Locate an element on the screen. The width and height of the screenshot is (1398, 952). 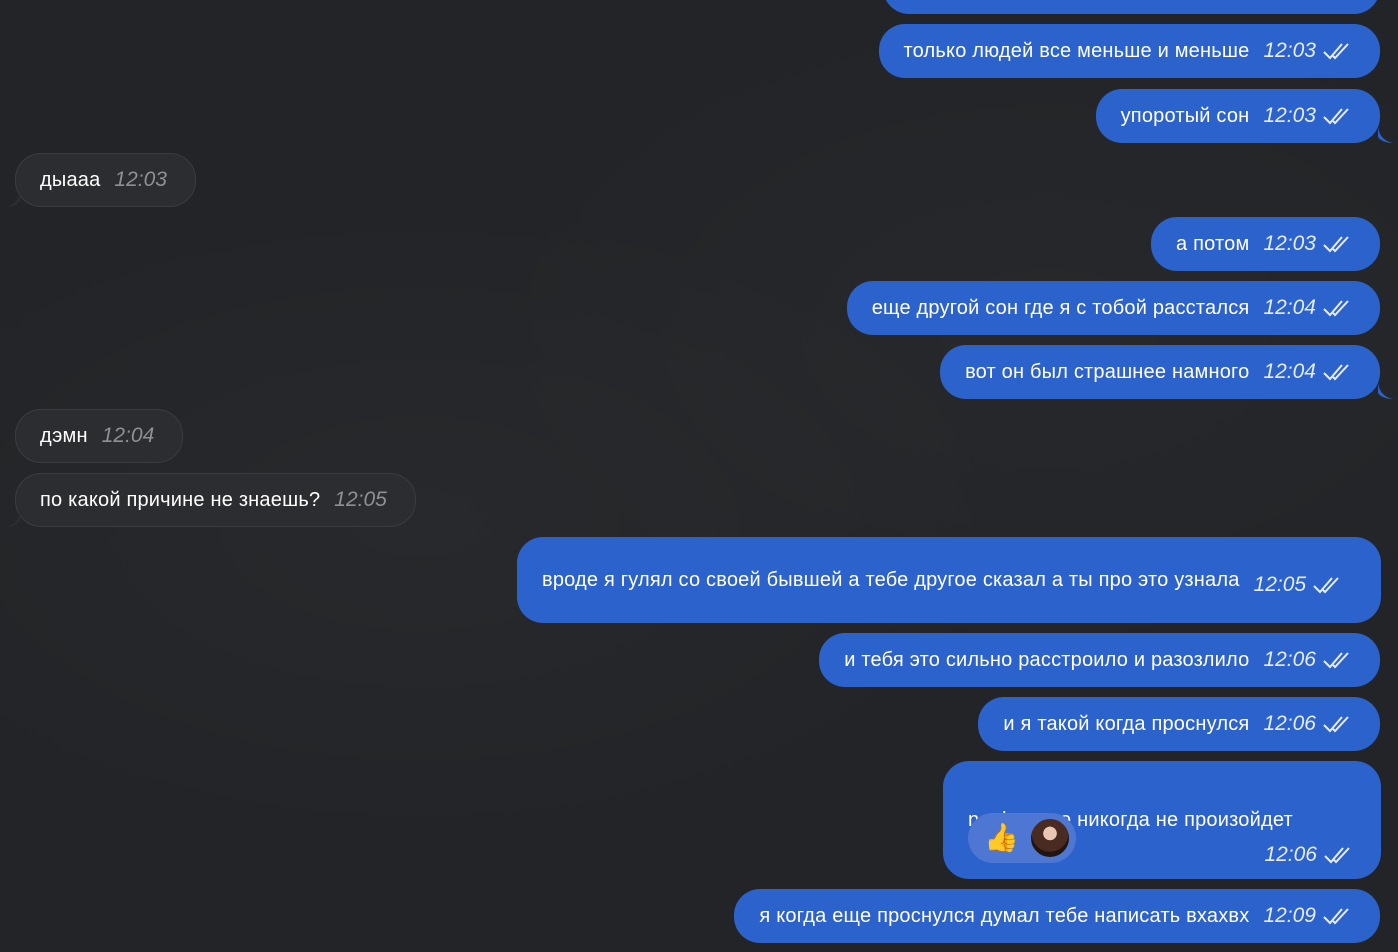
message-incoming: дэмн 12:04 is located at coordinates (99, 436).